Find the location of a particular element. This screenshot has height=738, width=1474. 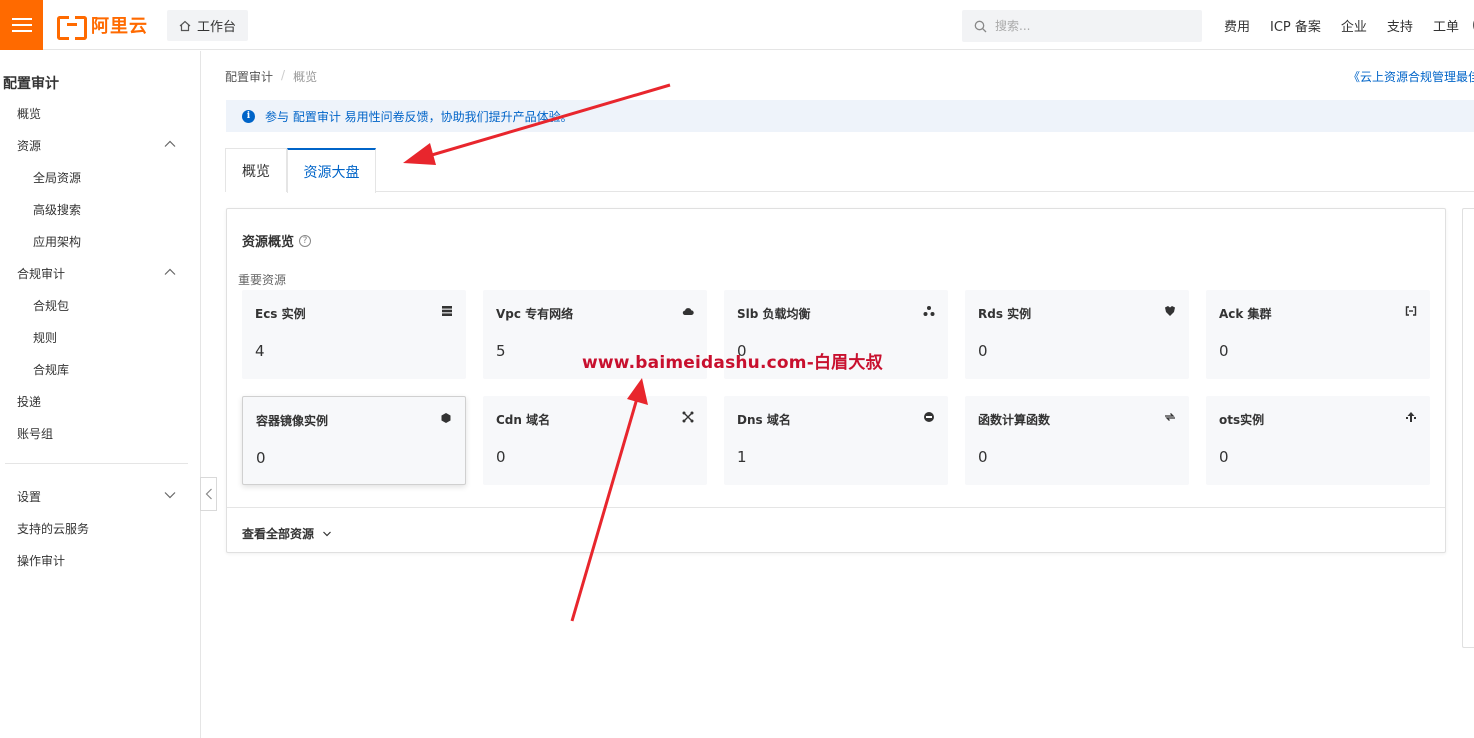

notice-text: 参与 配置审计 易用性问卷反馈，协助我们提升产品体验。 is located at coordinates (419, 116).